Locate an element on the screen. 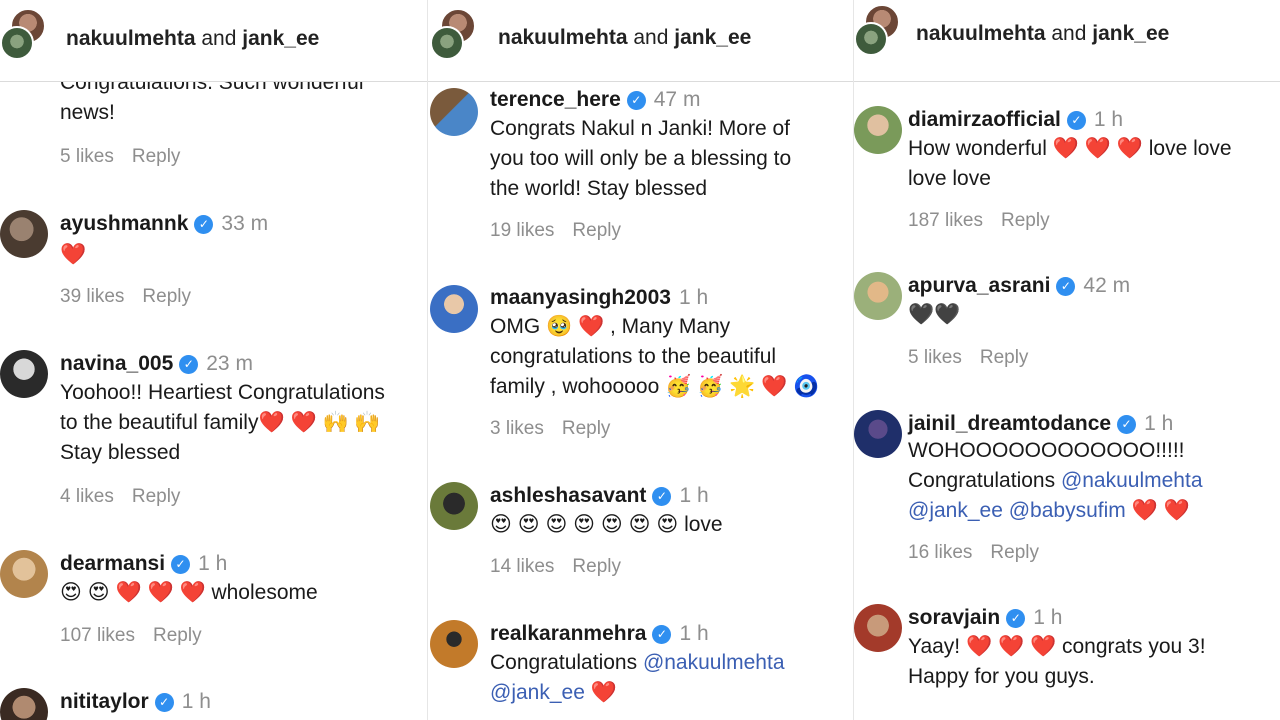 Image resolution: width=1280 pixels, height=720 pixels. comment-meta: 14 likes Reply is located at coordinates (555, 567).